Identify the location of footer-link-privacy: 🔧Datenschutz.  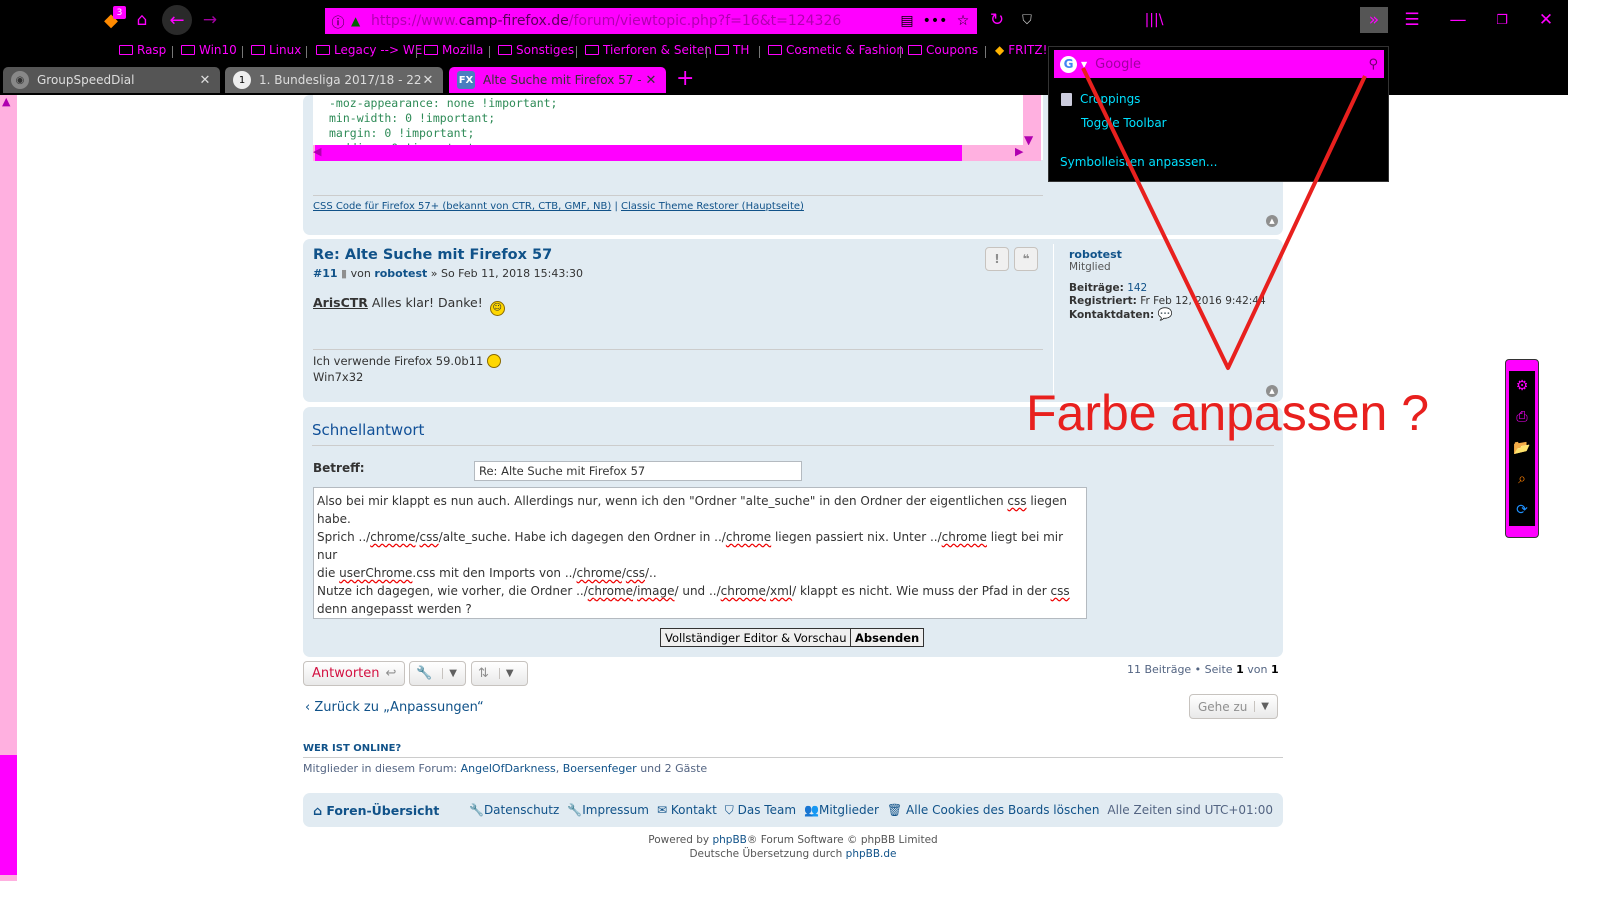
(514, 810).